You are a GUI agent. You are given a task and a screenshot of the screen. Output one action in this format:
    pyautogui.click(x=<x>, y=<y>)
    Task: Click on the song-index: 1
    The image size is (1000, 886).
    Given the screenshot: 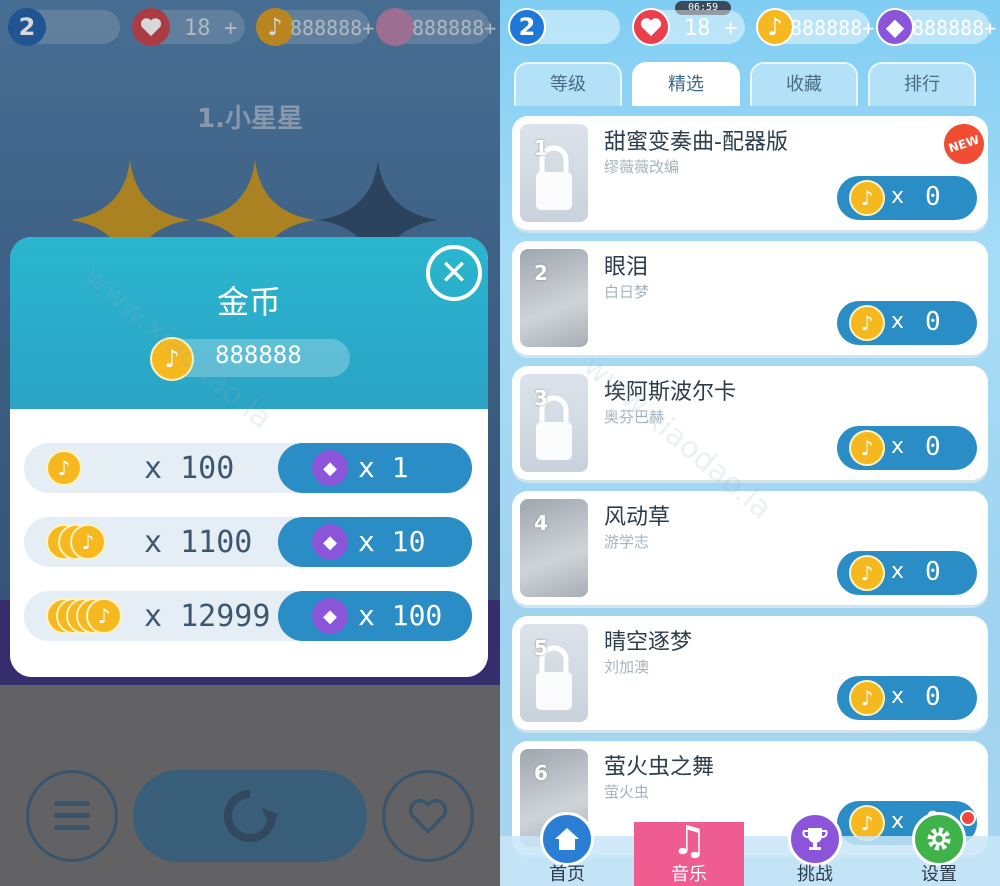 What is the action you would take?
    pyautogui.click(x=541, y=148)
    